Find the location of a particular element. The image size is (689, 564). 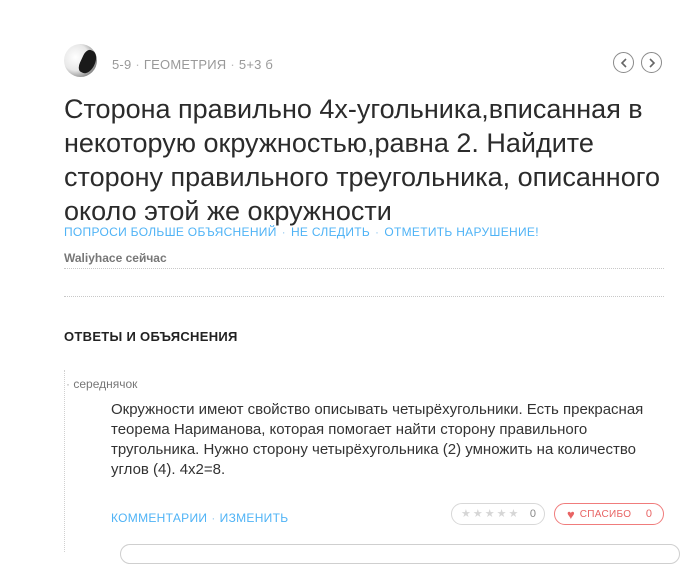

question-meta: 5-9 · ГЕОМЕТРИЯ · 5+3 б is located at coordinates (193, 64).